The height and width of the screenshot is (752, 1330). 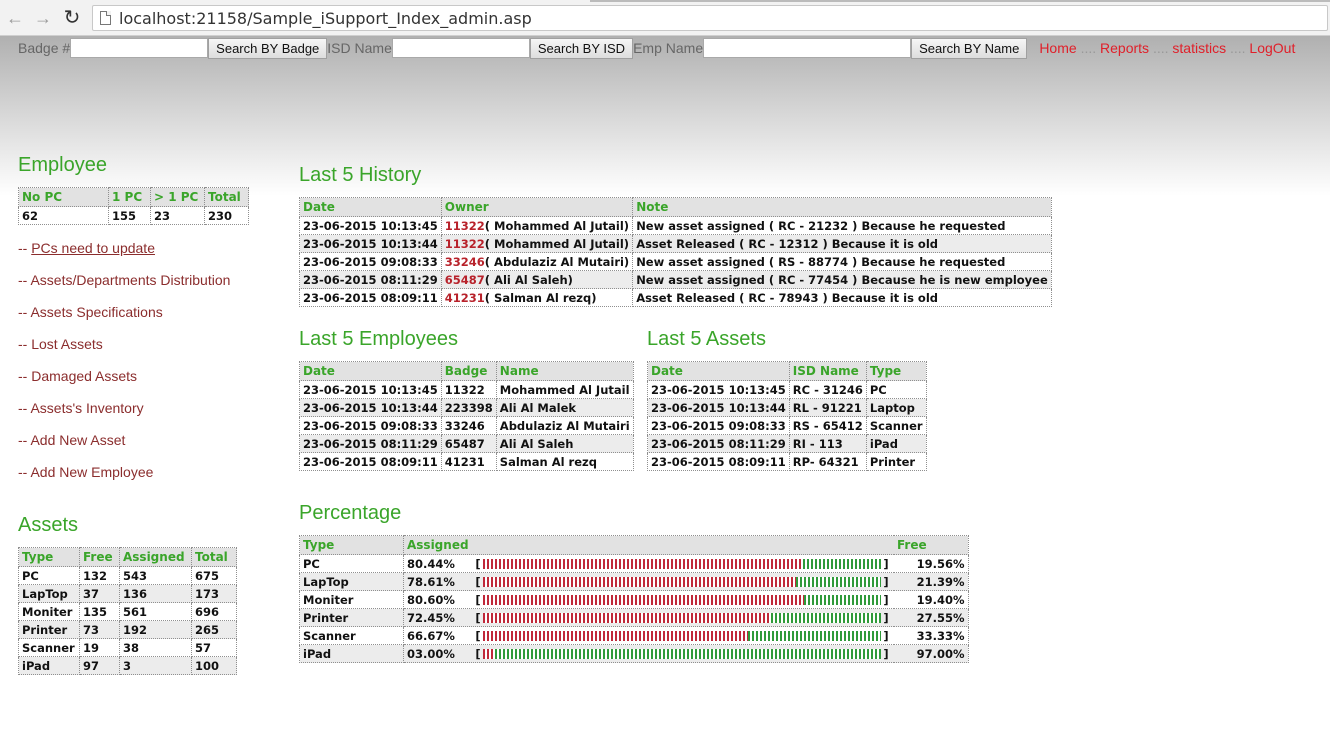 I want to click on side-link-item: -- Add New Asset, so click(x=71, y=440).